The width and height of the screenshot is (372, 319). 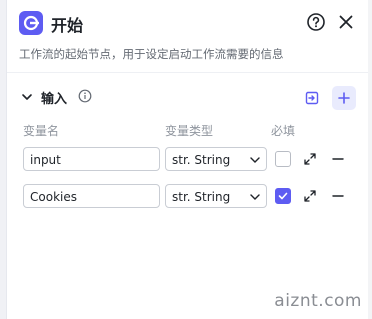 I want to click on plus-icon, so click(x=344, y=98).